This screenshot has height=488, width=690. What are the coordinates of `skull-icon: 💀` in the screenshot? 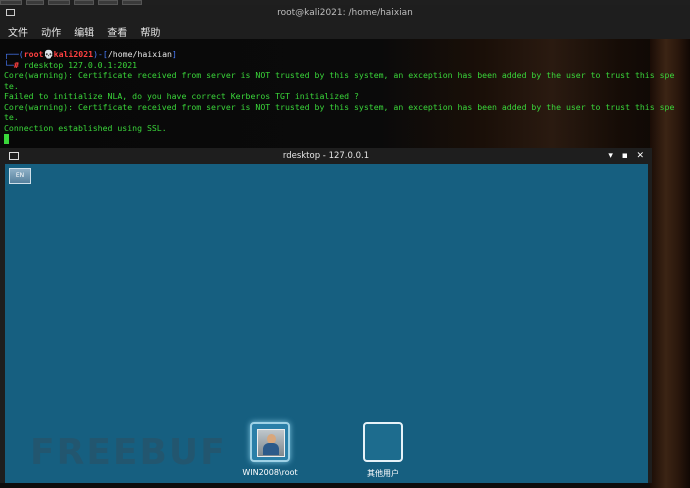 It's located at (48, 54).